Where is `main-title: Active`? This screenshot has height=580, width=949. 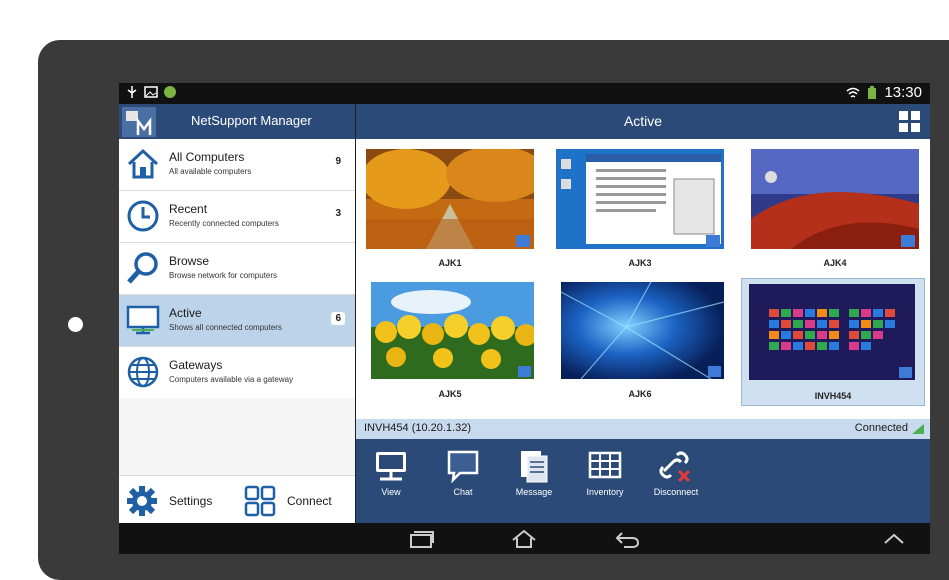 main-title: Active is located at coordinates (643, 121).